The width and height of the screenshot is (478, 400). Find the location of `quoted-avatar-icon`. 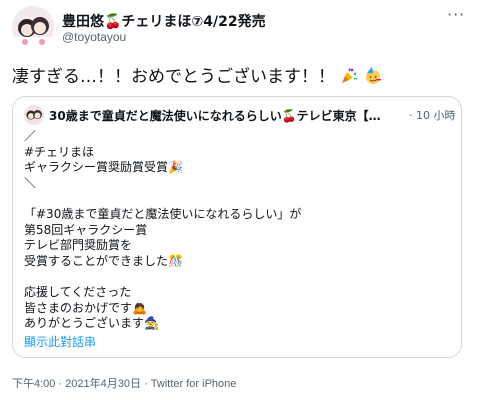

quoted-avatar-icon is located at coordinates (34, 115).